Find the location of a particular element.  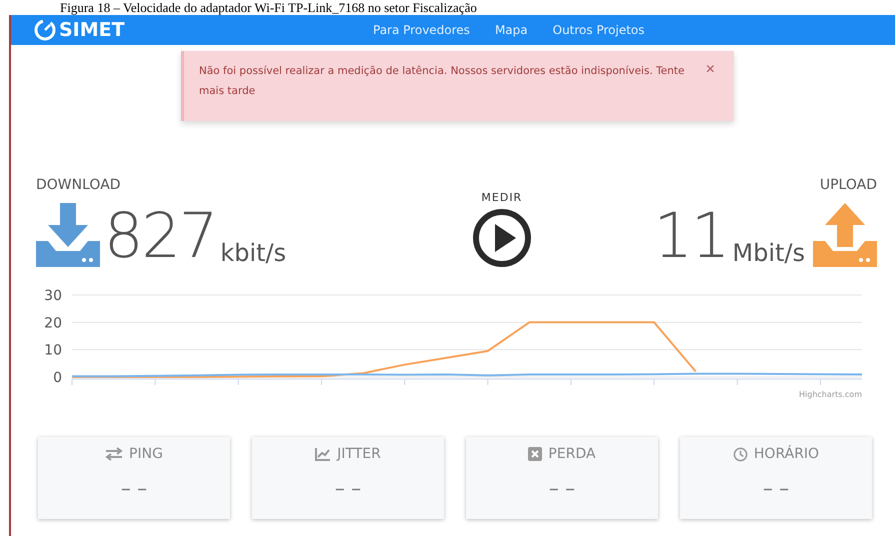

upload-value: 11 is located at coordinates (690, 236).